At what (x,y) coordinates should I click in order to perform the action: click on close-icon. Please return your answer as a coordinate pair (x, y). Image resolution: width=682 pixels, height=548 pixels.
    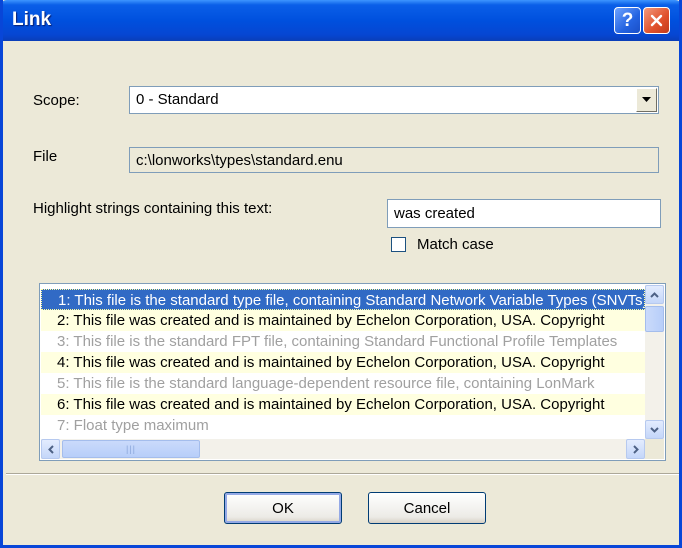
    Looking at the image, I should click on (656, 20).